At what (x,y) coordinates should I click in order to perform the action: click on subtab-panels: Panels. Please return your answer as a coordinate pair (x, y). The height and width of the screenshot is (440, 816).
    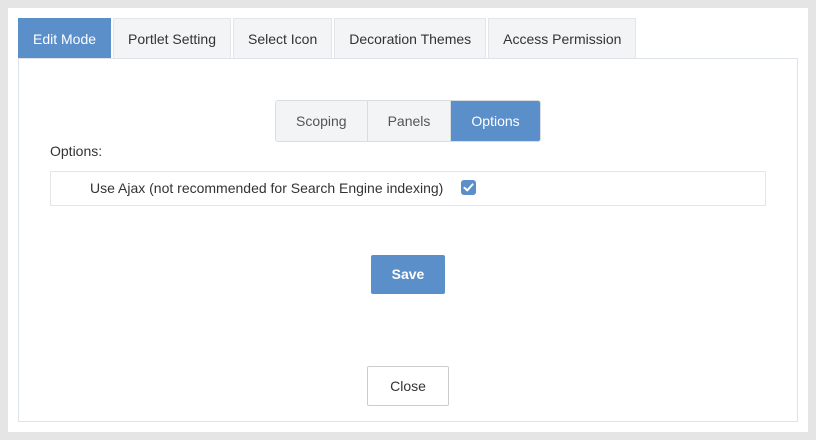
    Looking at the image, I should click on (409, 121).